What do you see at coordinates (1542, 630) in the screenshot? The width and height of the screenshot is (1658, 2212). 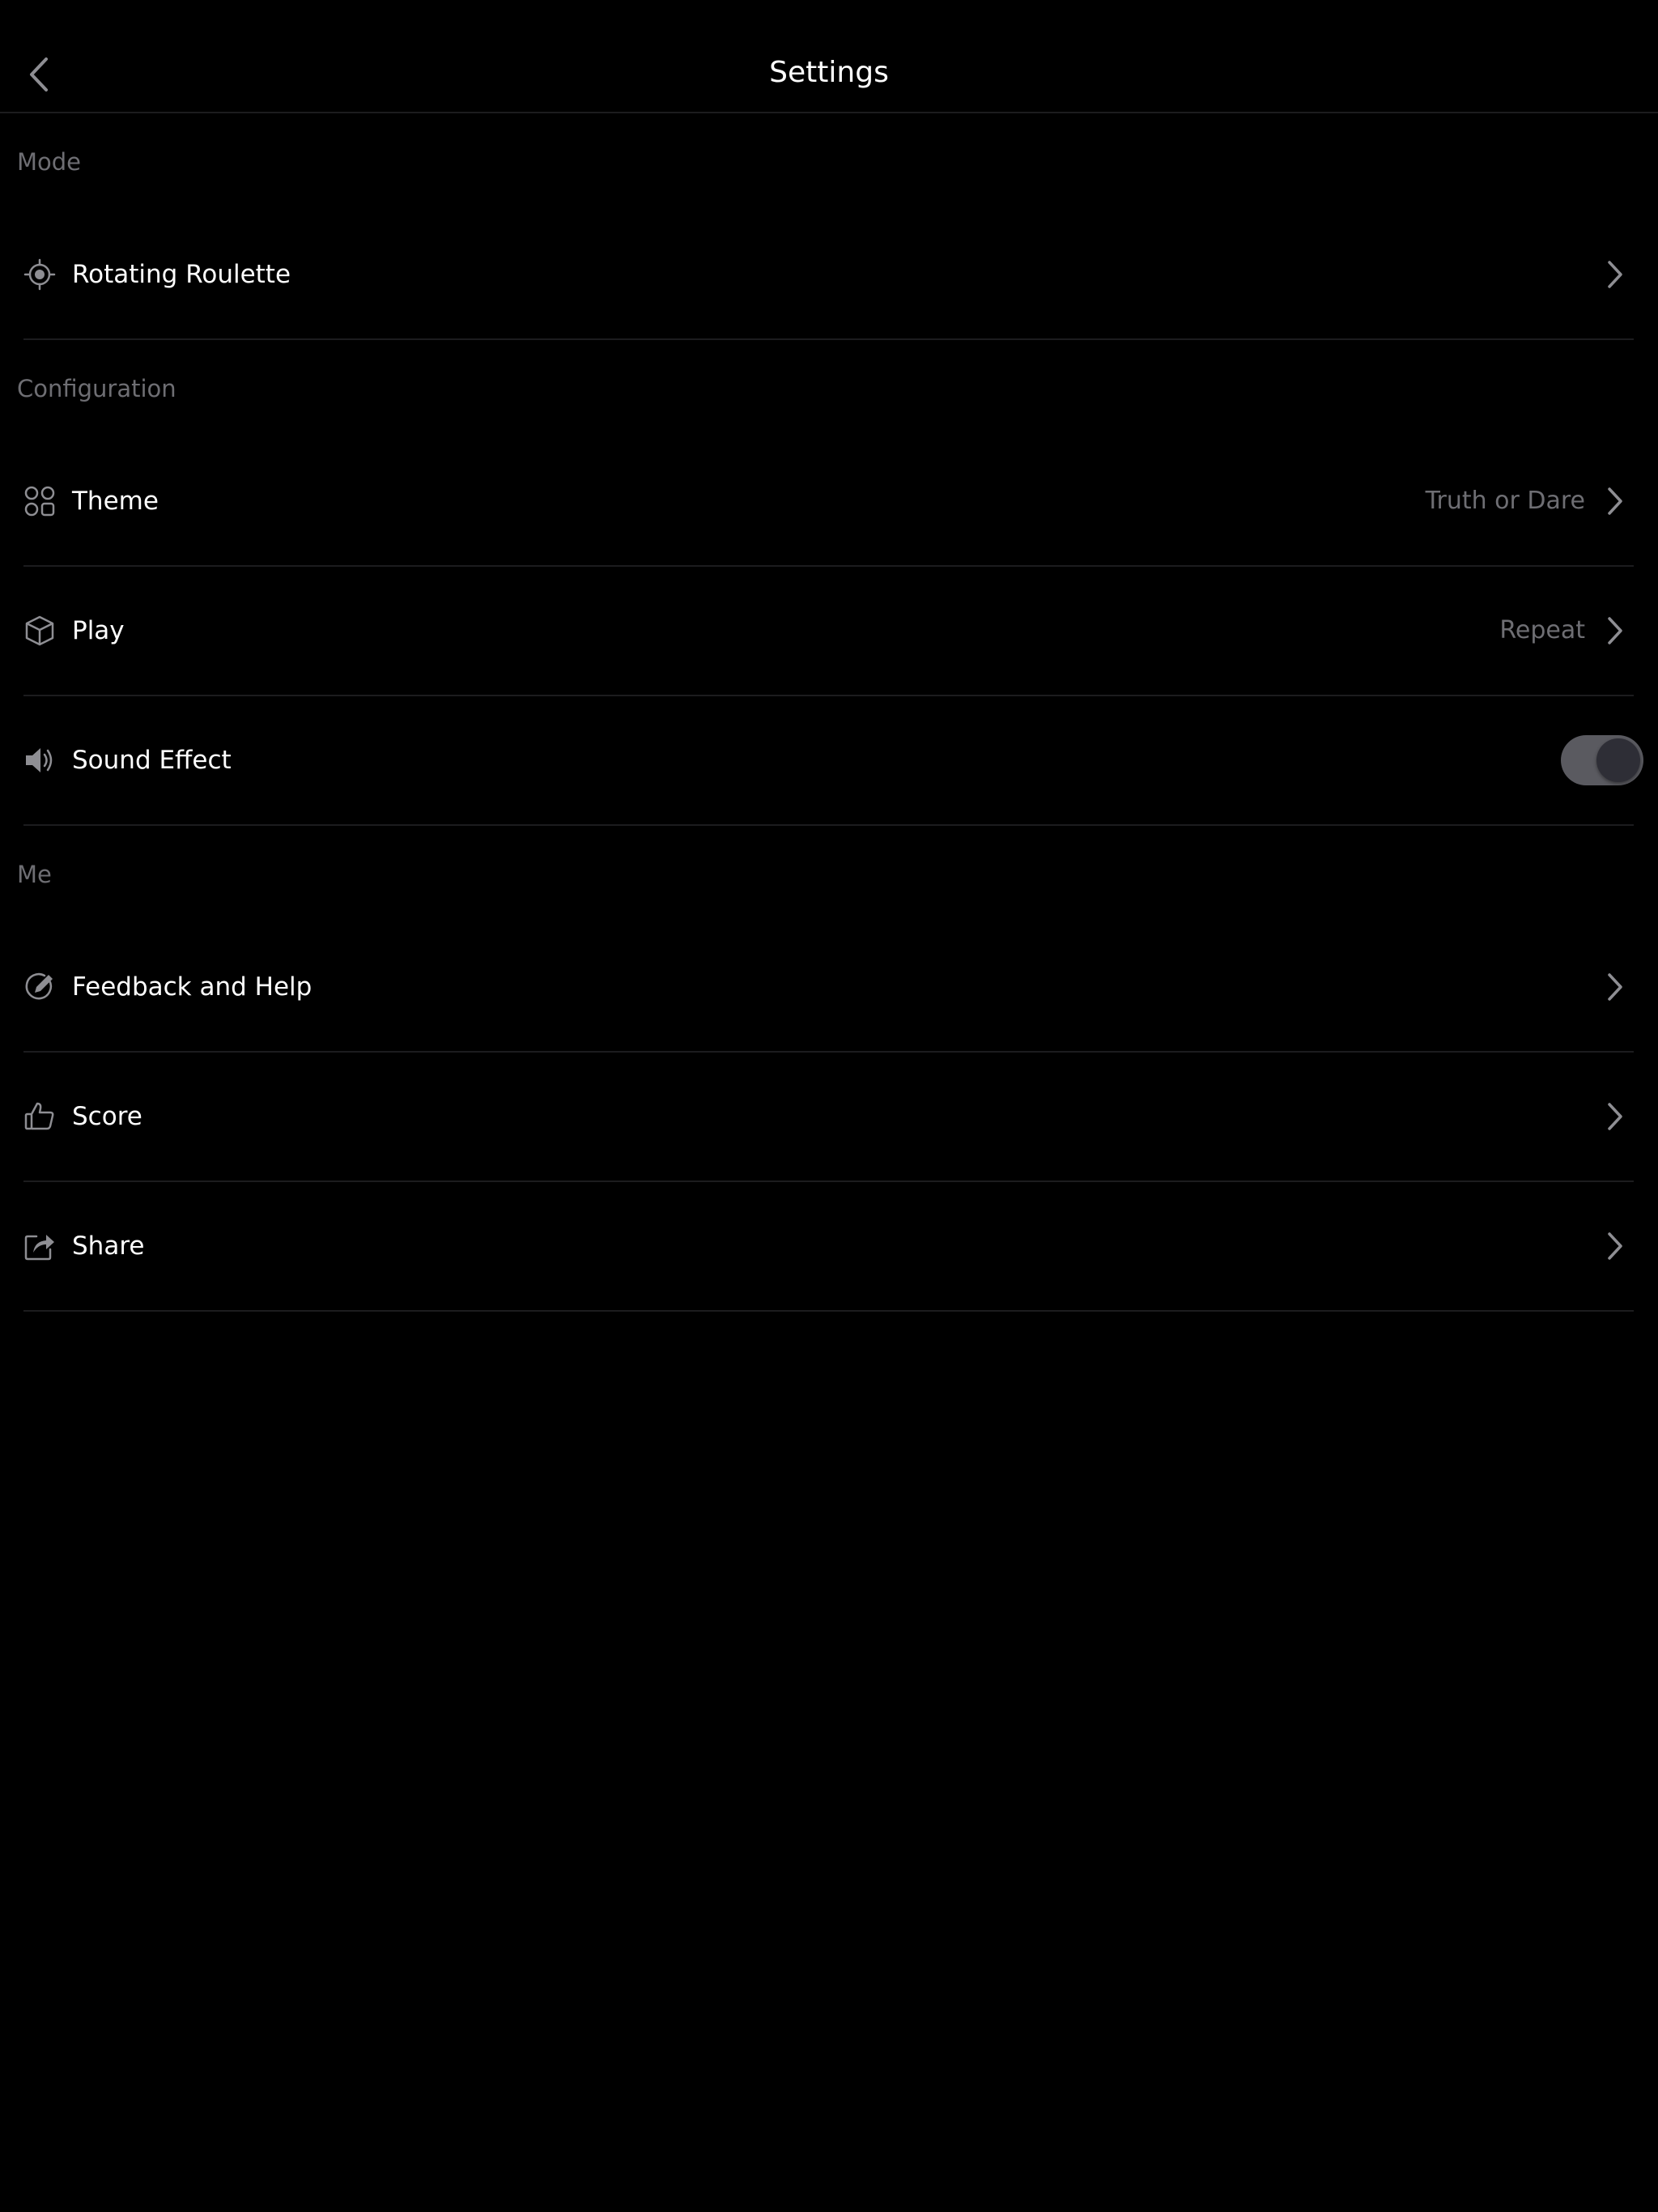 I see `row-value: Repeat` at bounding box center [1542, 630].